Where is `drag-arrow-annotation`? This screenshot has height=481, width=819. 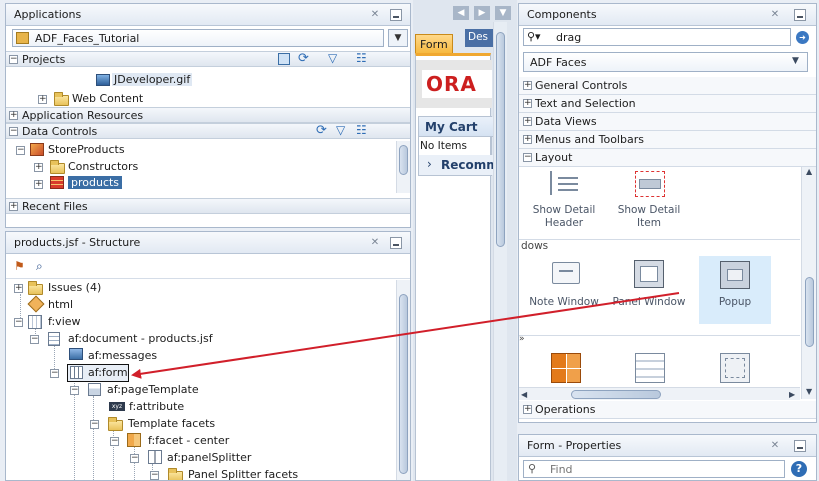
drag-arrow-annotation is located at coordinates (405, 335).